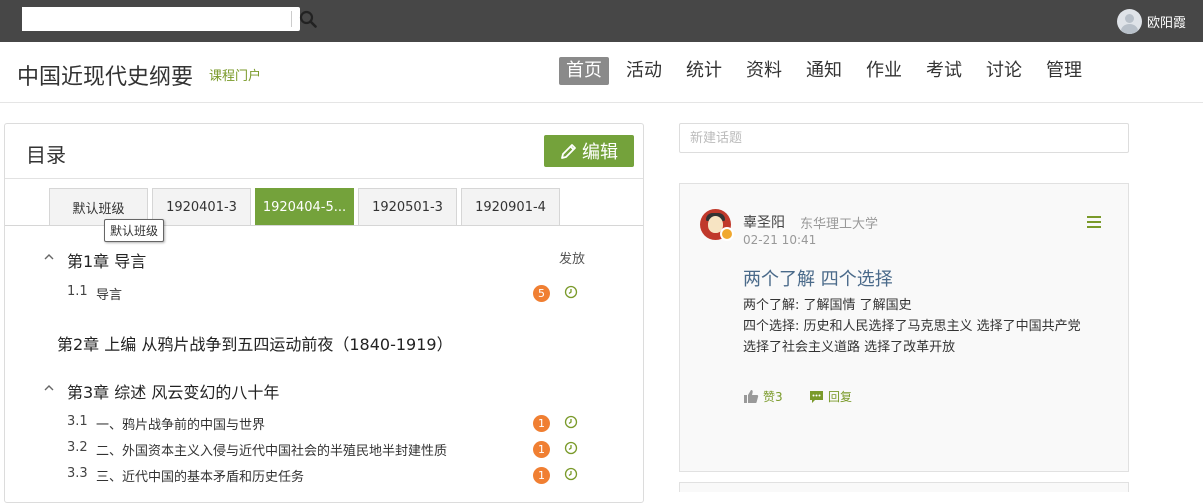 The width and height of the screenshot is (1203, 503). What do you see at coordinates (944, 71) in the screenshot?
I see `nav-exams: 考试` at bounding box center [944, 71].